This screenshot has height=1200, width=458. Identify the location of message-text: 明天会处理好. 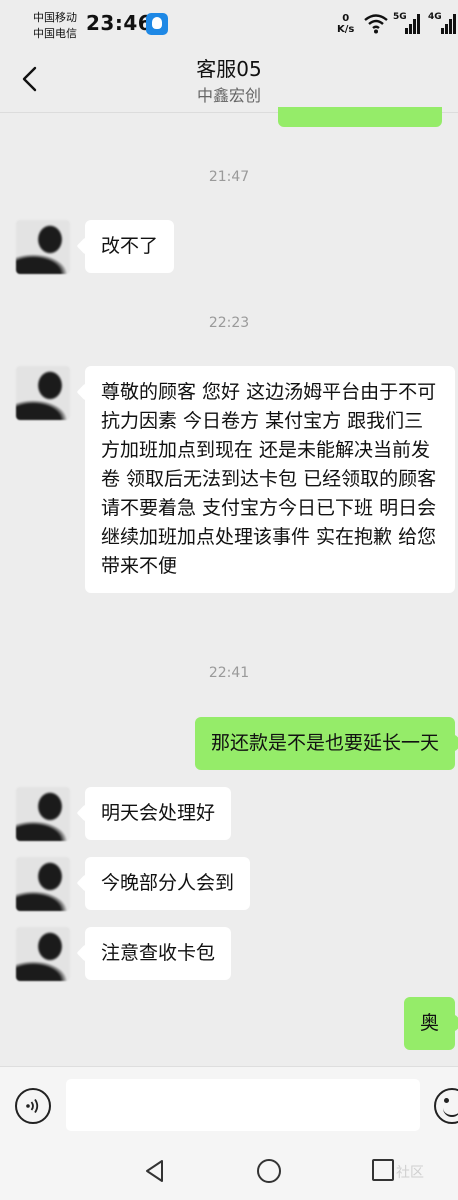
(158, 813).